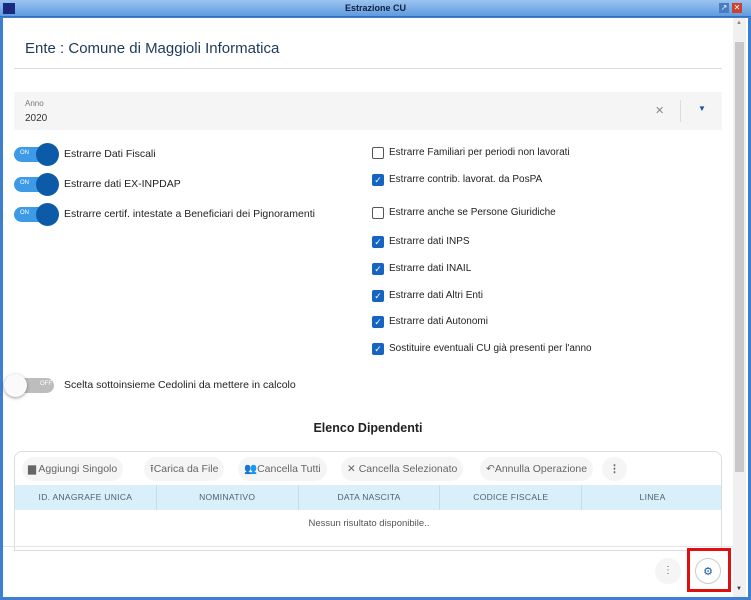 The image size is (751, 600). I want to click on checkbox-inail: ✓, so click(378, 269).